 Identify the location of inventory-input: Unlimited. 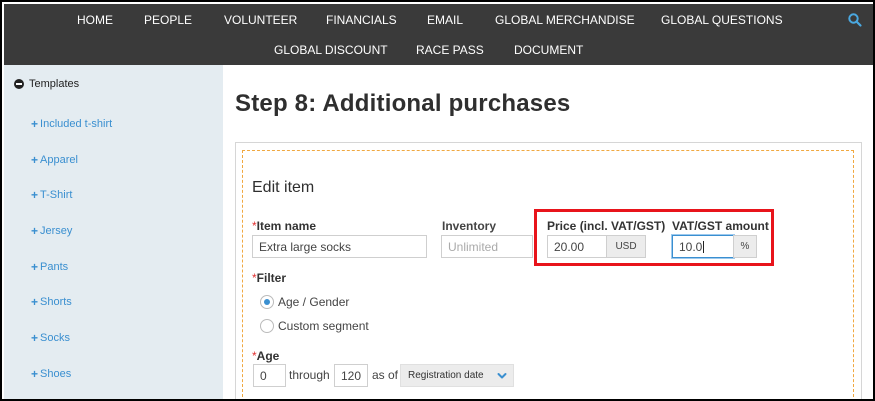
(487, 246).